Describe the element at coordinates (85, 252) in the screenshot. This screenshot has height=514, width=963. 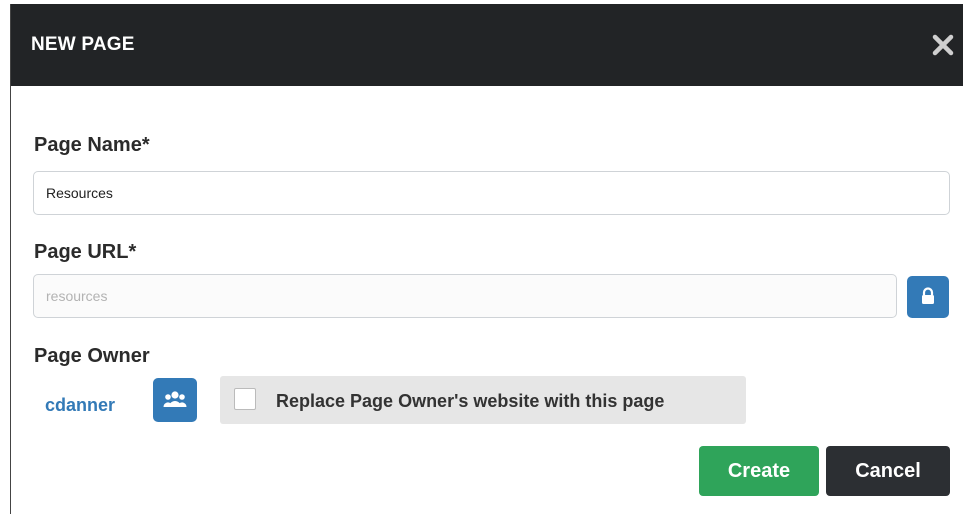
I see `page-url-label: Page URL*` at that location.